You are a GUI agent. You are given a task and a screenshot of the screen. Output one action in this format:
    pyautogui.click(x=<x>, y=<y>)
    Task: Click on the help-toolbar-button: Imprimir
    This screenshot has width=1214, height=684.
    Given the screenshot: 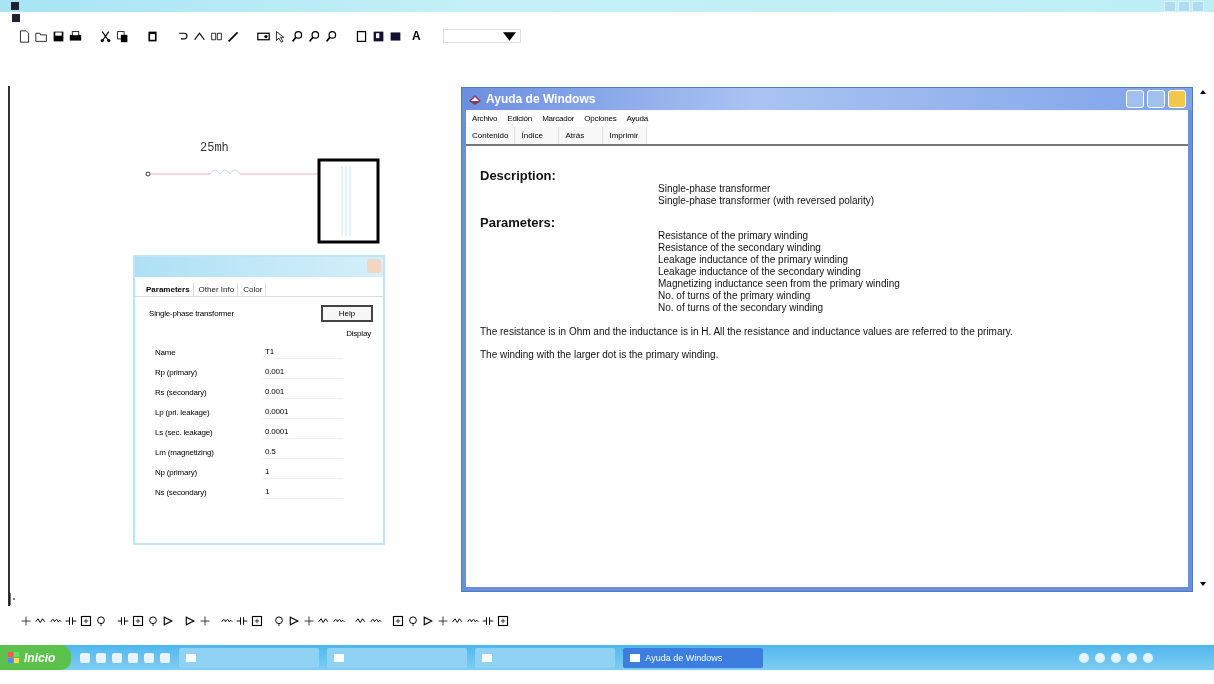 What is the action you would take?
    pyautogui.click(x=625, y=135)
    